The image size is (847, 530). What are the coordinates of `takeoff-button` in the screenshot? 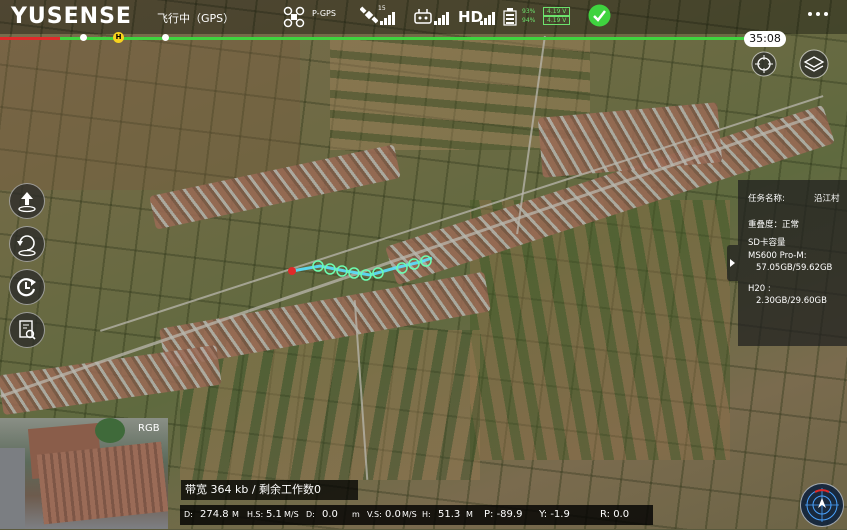 It's located at (27, 201).